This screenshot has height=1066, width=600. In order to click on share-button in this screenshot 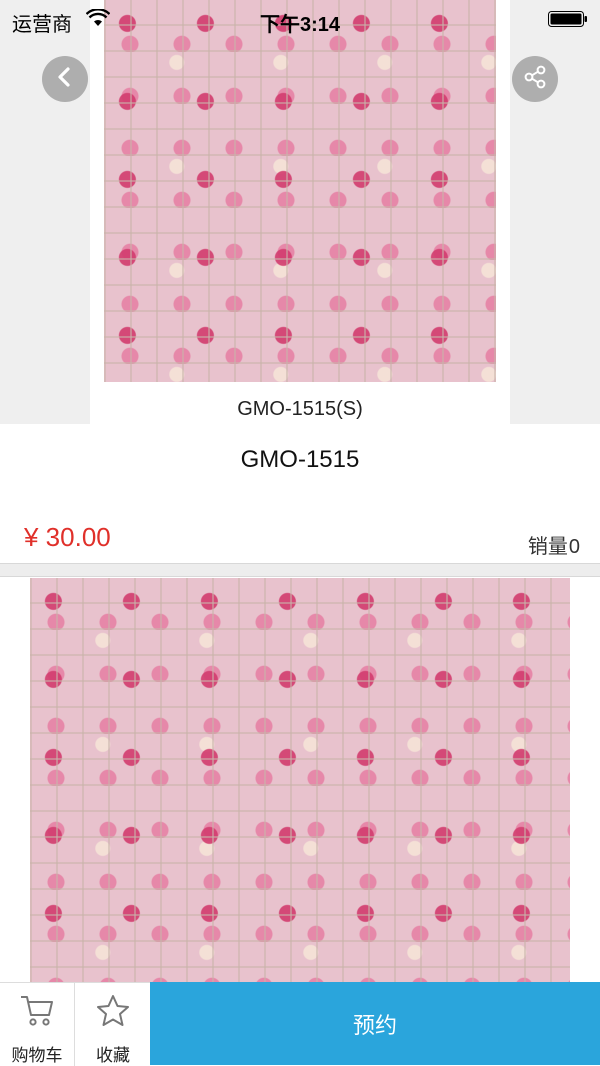, I will do `click(535, 79)`.